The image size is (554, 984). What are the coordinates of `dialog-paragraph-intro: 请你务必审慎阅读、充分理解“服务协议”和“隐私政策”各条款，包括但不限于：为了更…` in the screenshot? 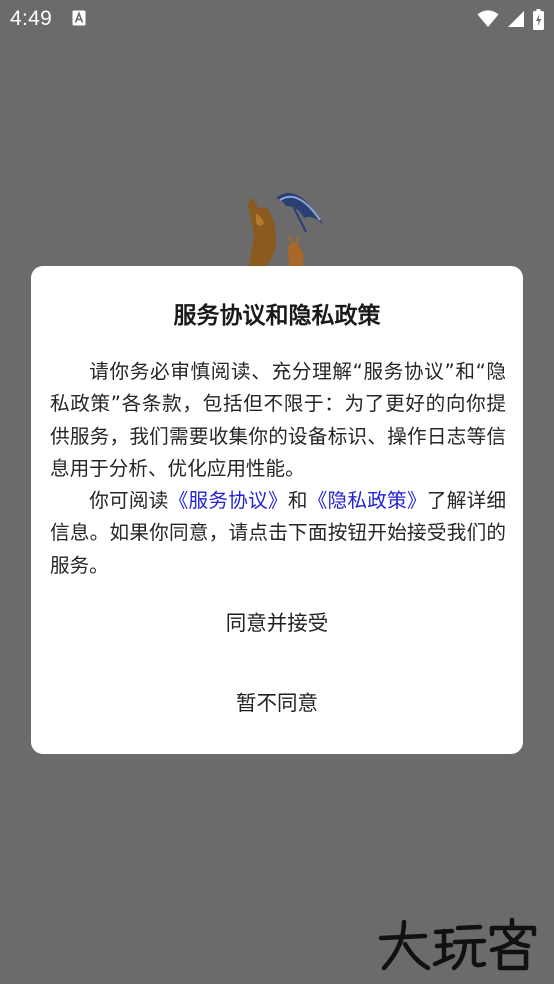 It's located at (278, 420).